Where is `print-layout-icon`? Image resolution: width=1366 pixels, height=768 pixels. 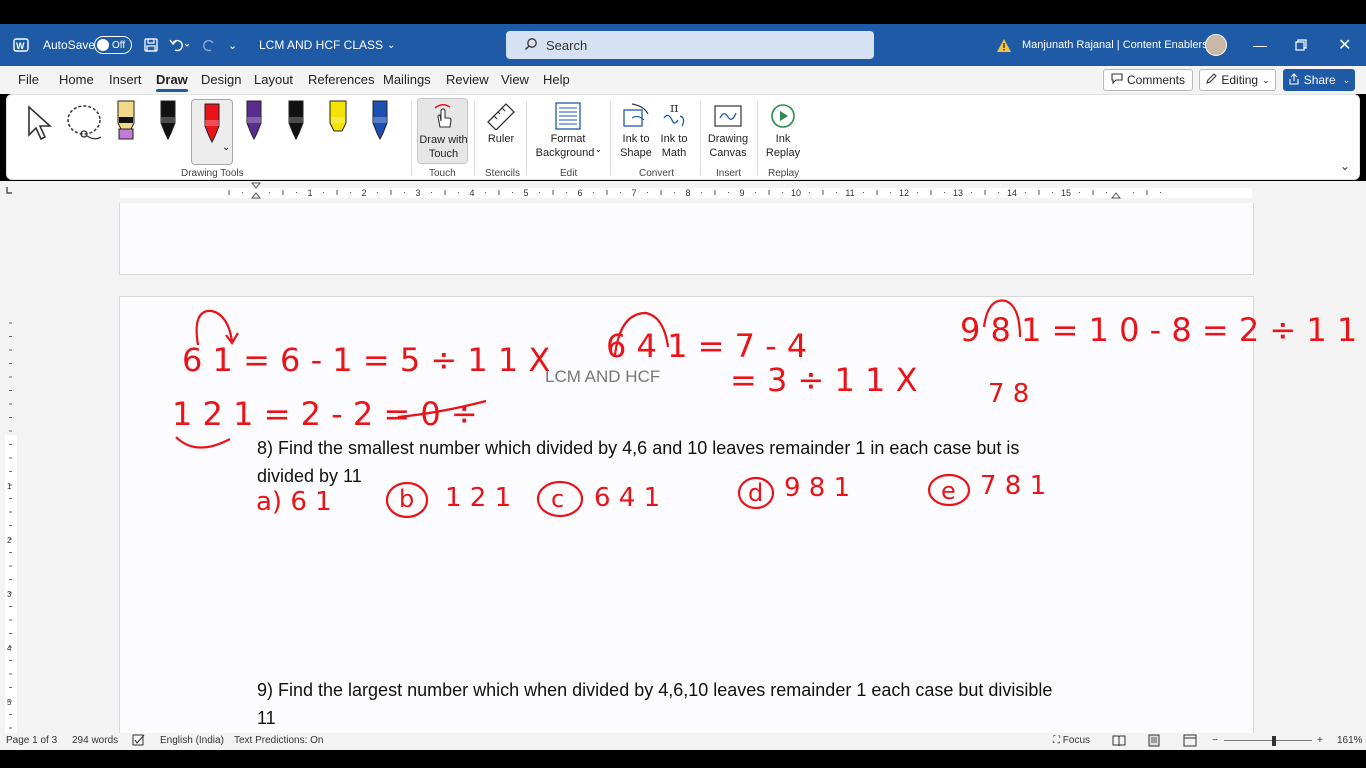 print-layout-icon is located at coordinates (1154, 742).